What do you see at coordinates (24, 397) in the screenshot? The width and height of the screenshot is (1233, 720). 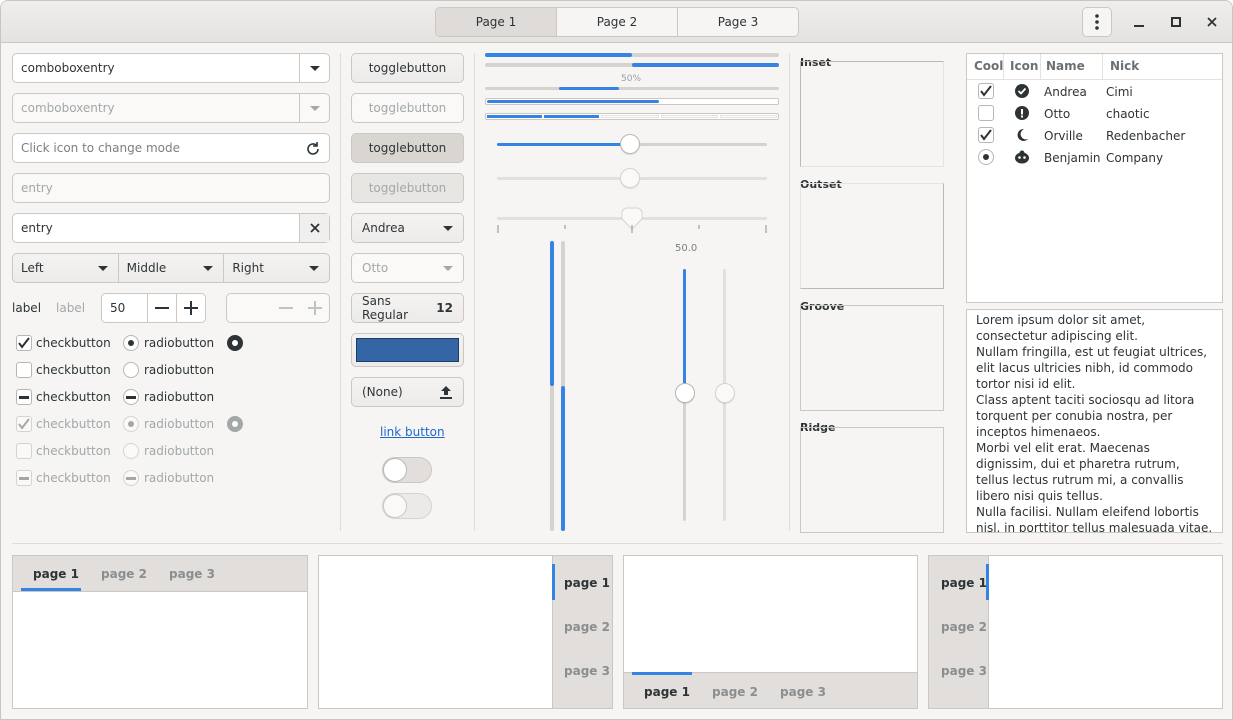 I see `checkbox-mixed` at bounding box center [24, 397].